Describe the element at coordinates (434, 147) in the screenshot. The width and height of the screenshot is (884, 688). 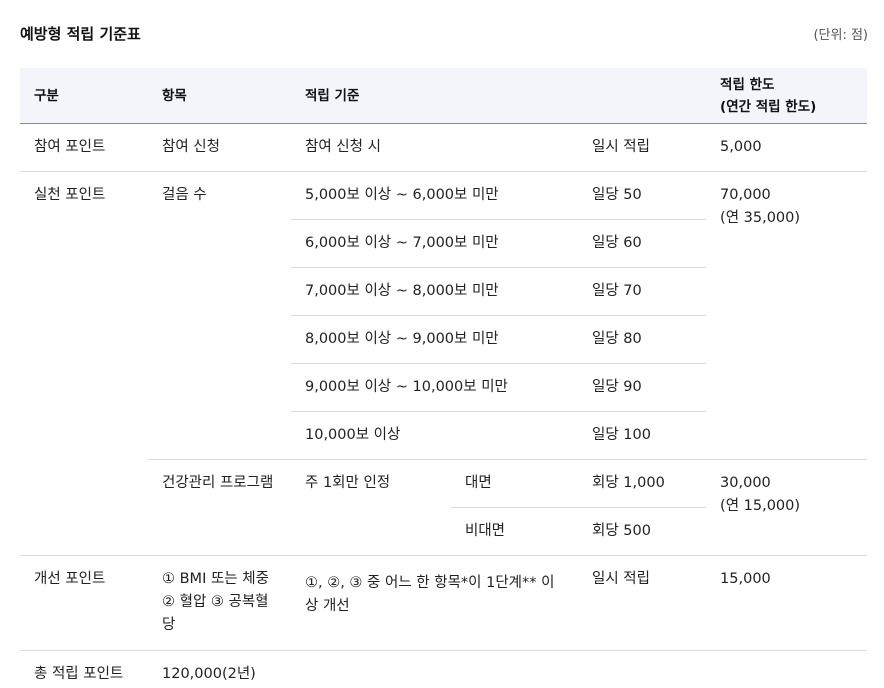
I see `cell-criteria: 참여 신청 시` at that location.